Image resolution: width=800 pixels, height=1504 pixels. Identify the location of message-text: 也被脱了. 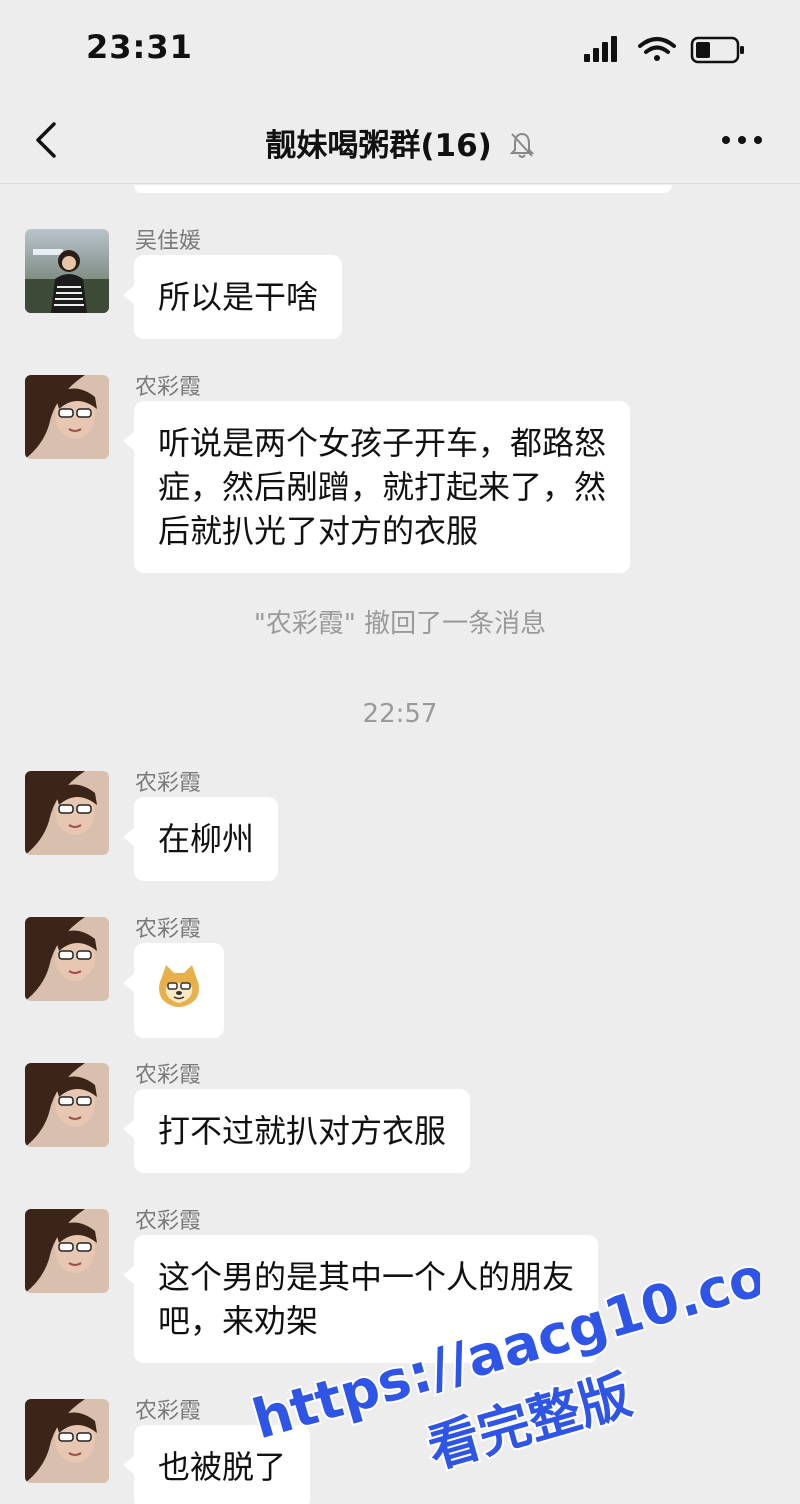
(222, 1467).